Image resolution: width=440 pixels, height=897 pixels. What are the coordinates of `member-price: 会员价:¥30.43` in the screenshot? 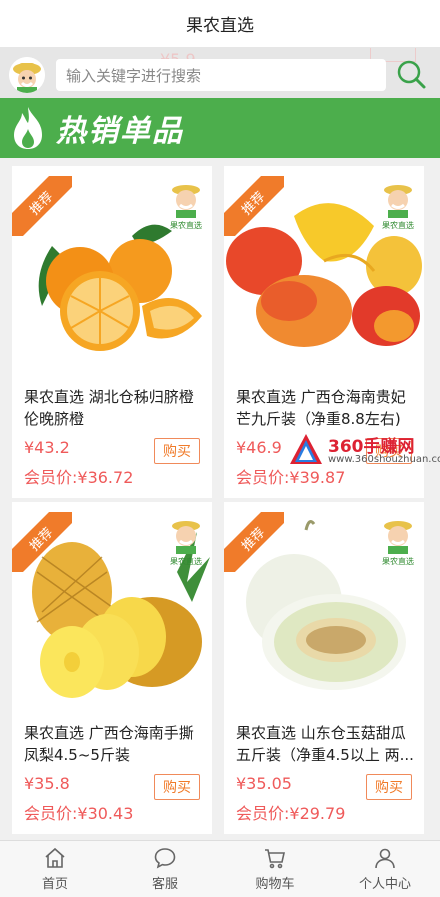 It's located at (79, 813).